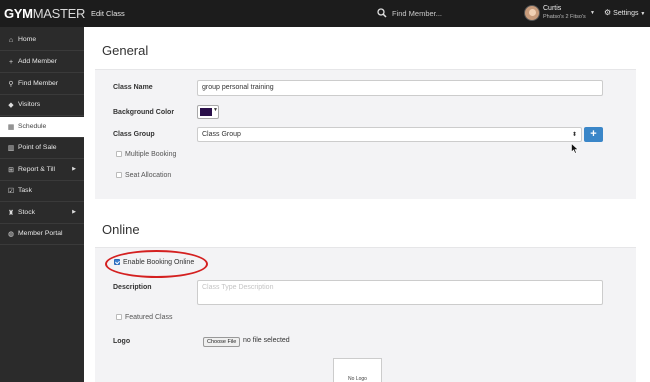 The width and height of the screenshot is (650, 382). I want to click on sidebar-item-find-member: ⚲ Find Member, so click(42, 84).